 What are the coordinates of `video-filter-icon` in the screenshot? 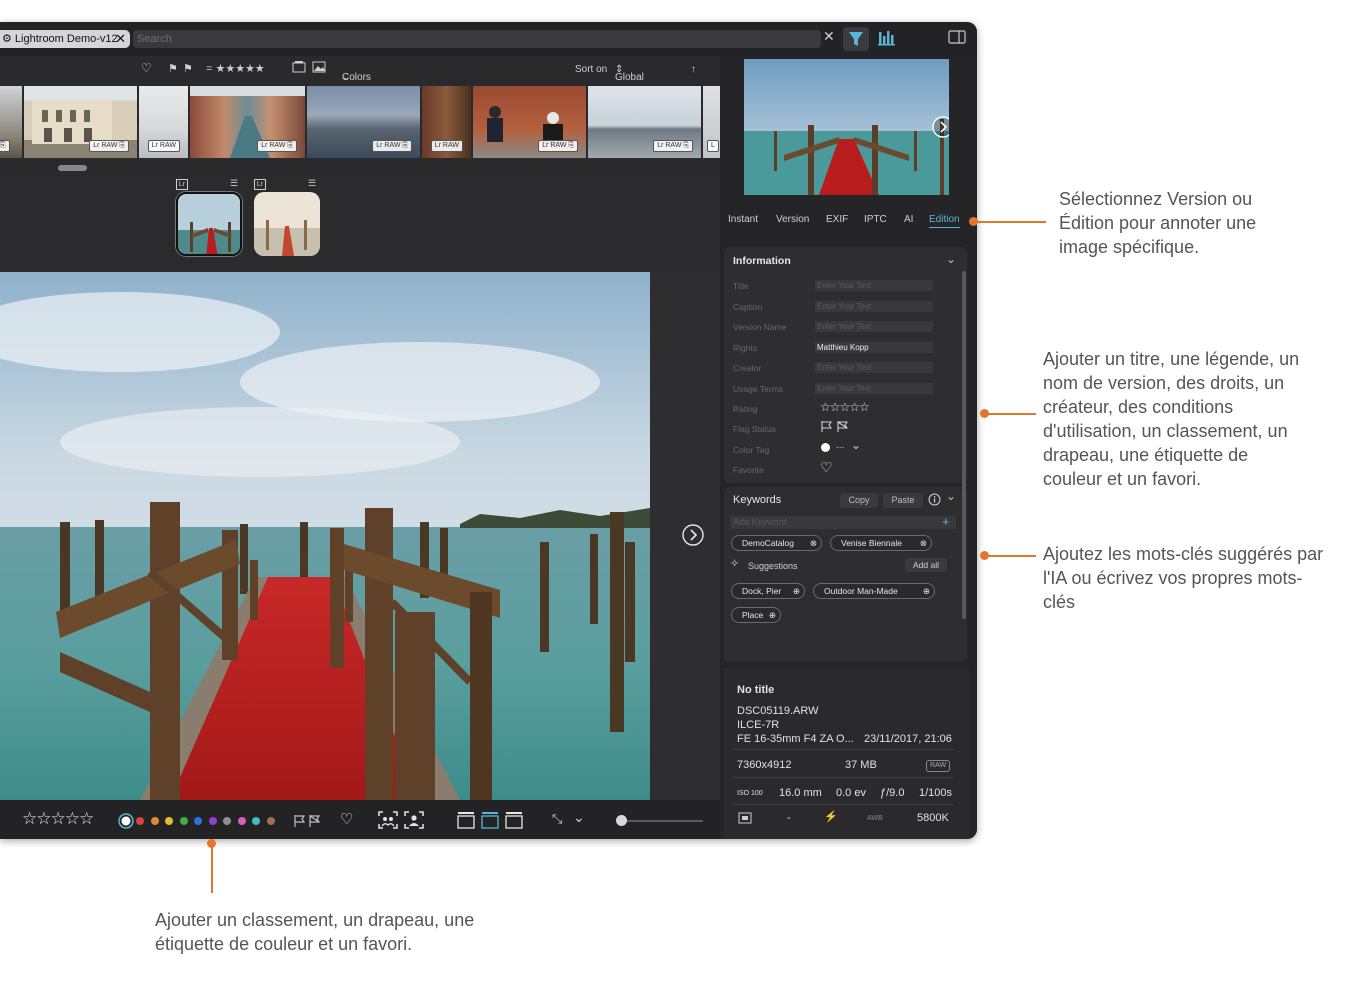 It's located at (299, 67).